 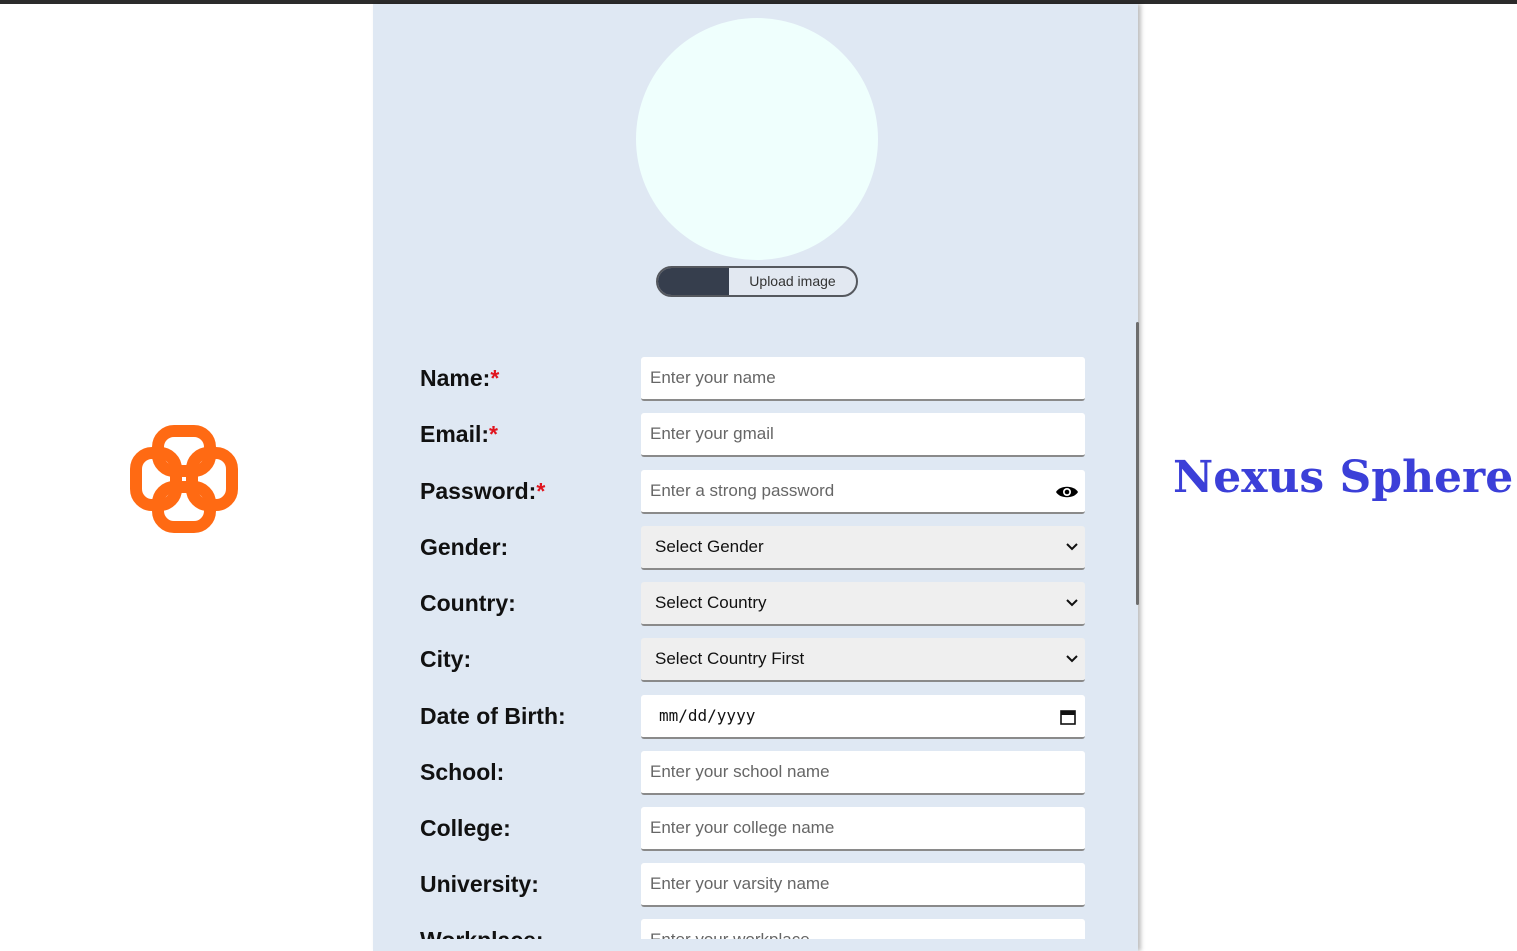 I want to click on city-row: City: Select Country First, so click(x=755, y=661).